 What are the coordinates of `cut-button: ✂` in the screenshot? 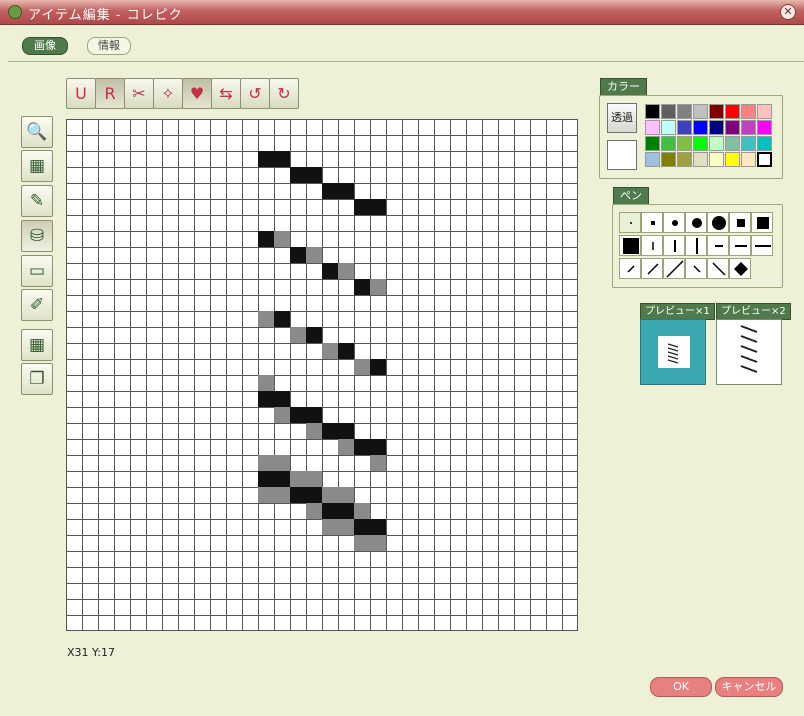 It's located at (139, 93).